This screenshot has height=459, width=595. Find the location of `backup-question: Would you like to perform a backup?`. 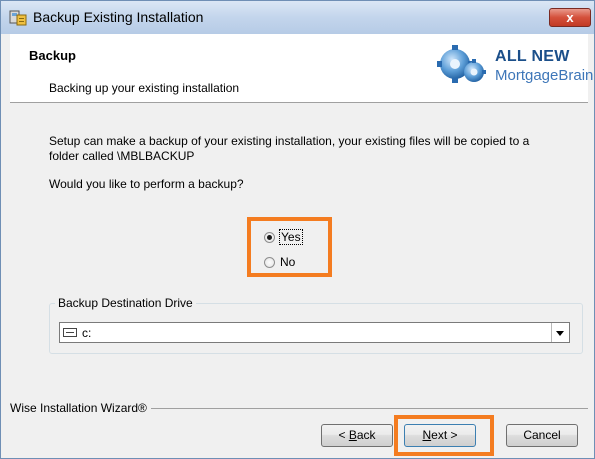

backup-question: Would you like to perform a backup? is located at coordinates (146, 184).